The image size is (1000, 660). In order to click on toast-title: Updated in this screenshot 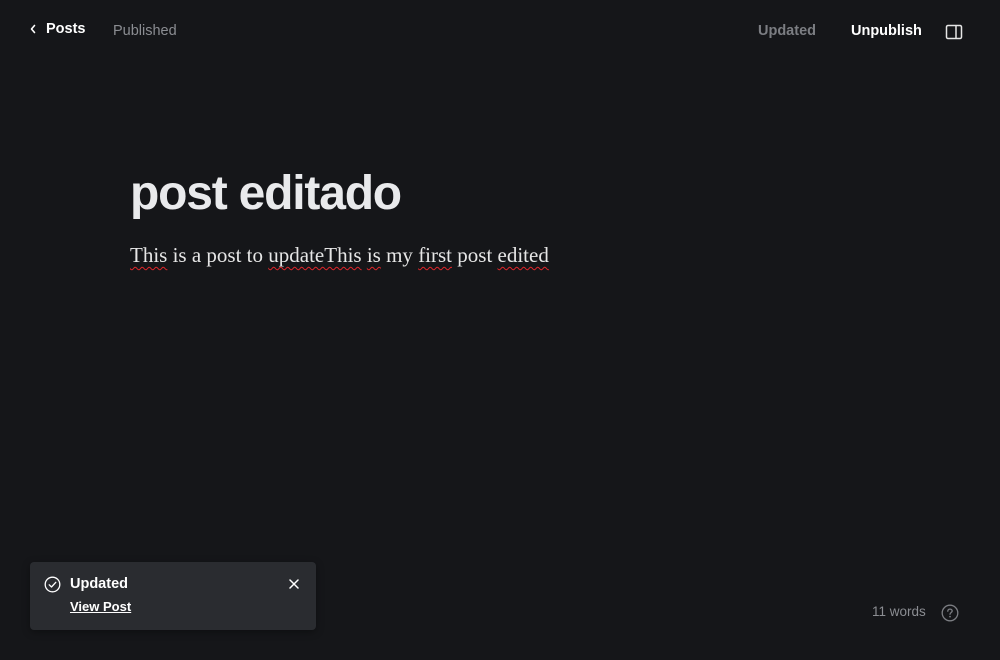, I will do `click(99, 584)`.